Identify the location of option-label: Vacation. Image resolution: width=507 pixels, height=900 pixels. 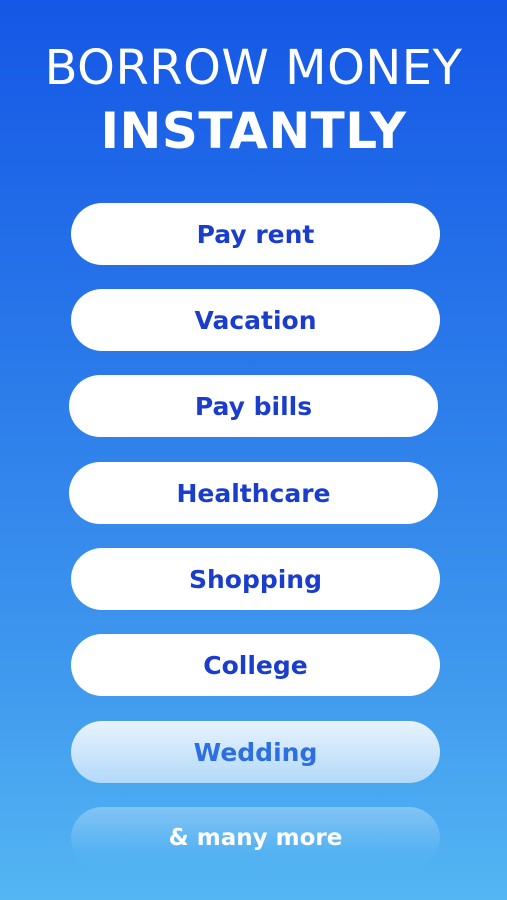
(255, 320).